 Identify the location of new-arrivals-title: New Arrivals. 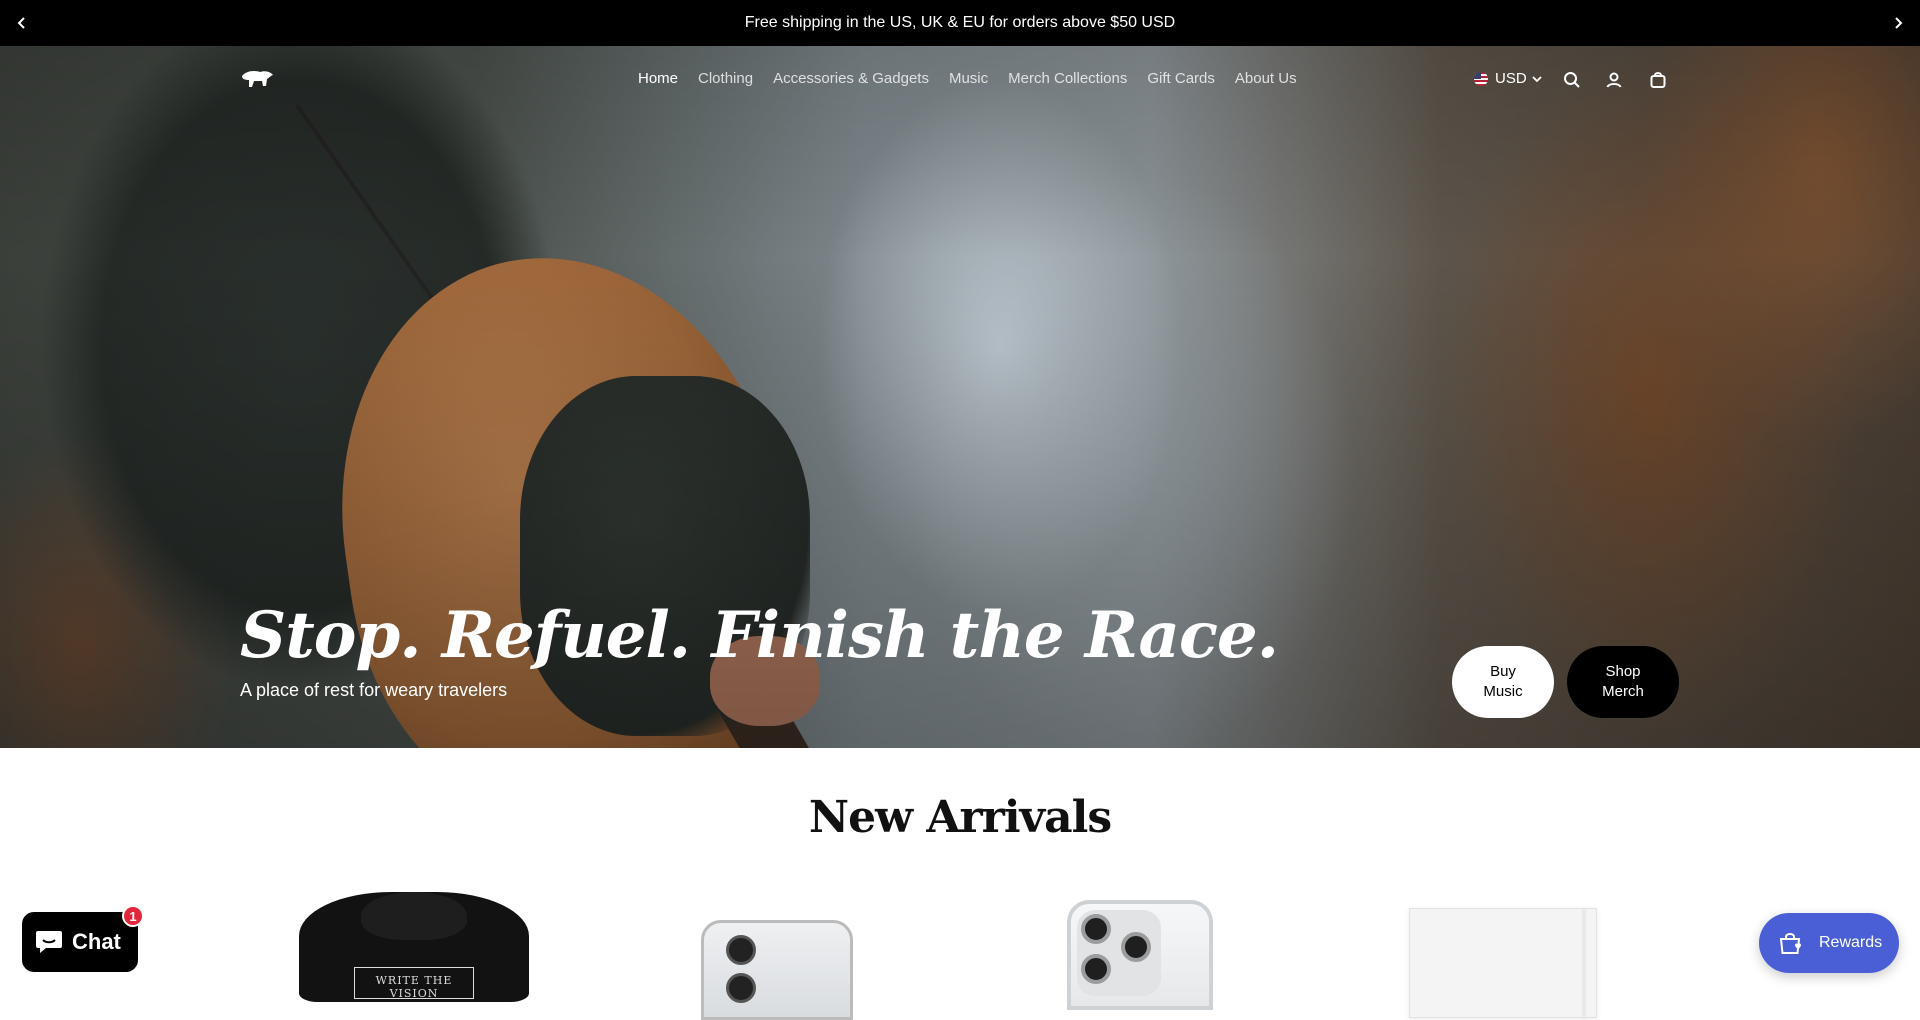
(960, 817).